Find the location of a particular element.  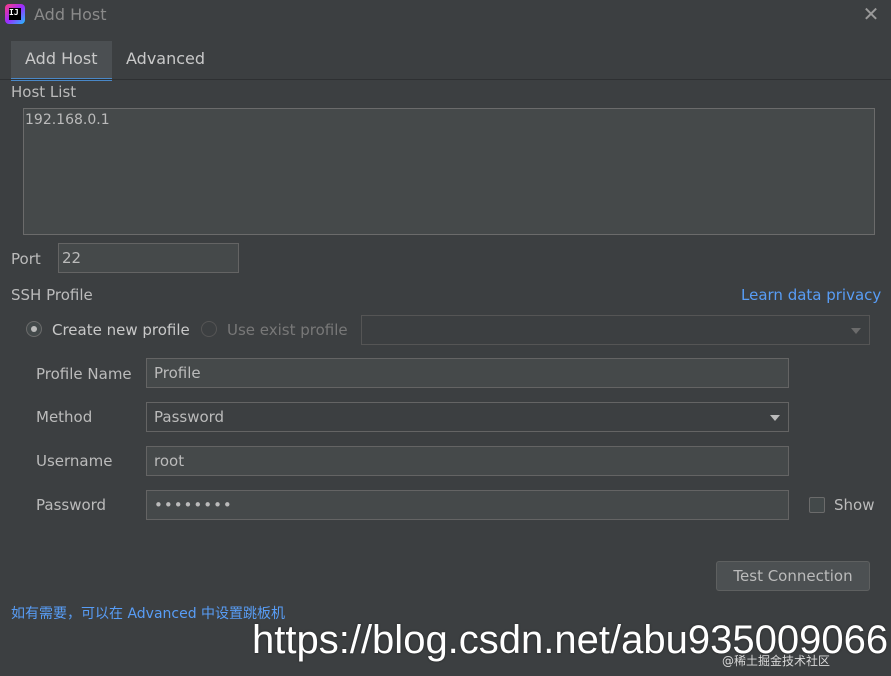

learn-data-privacy-link: Learn data privacy is located at coordinates (811, 295).